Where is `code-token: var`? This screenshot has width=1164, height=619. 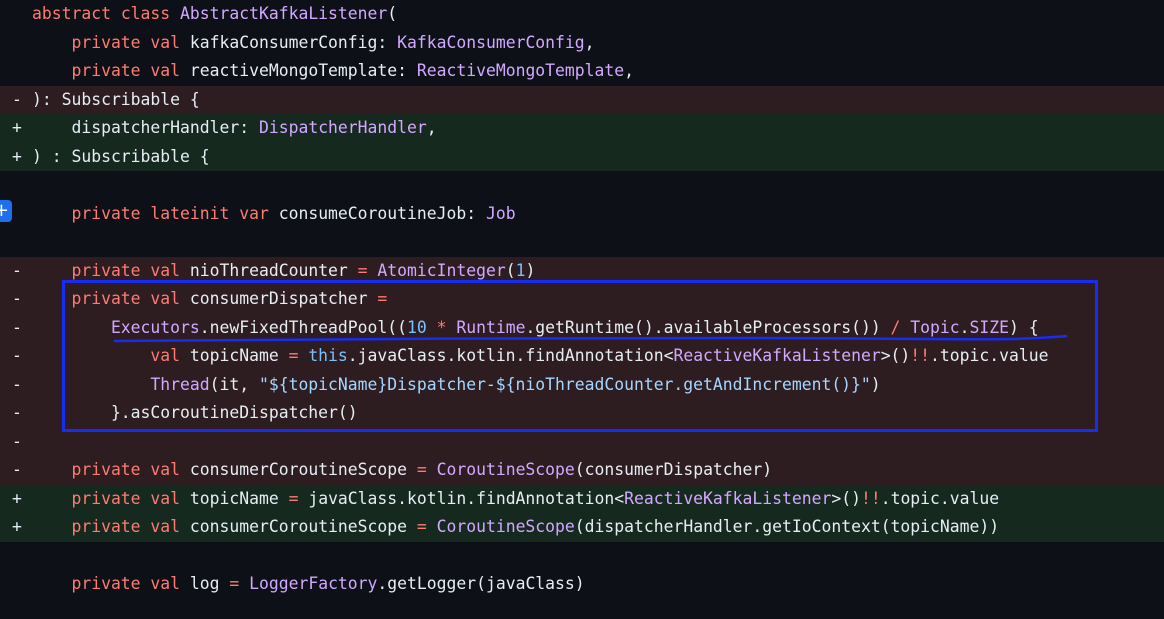 code-token: var is located at coordinates (259, 213).